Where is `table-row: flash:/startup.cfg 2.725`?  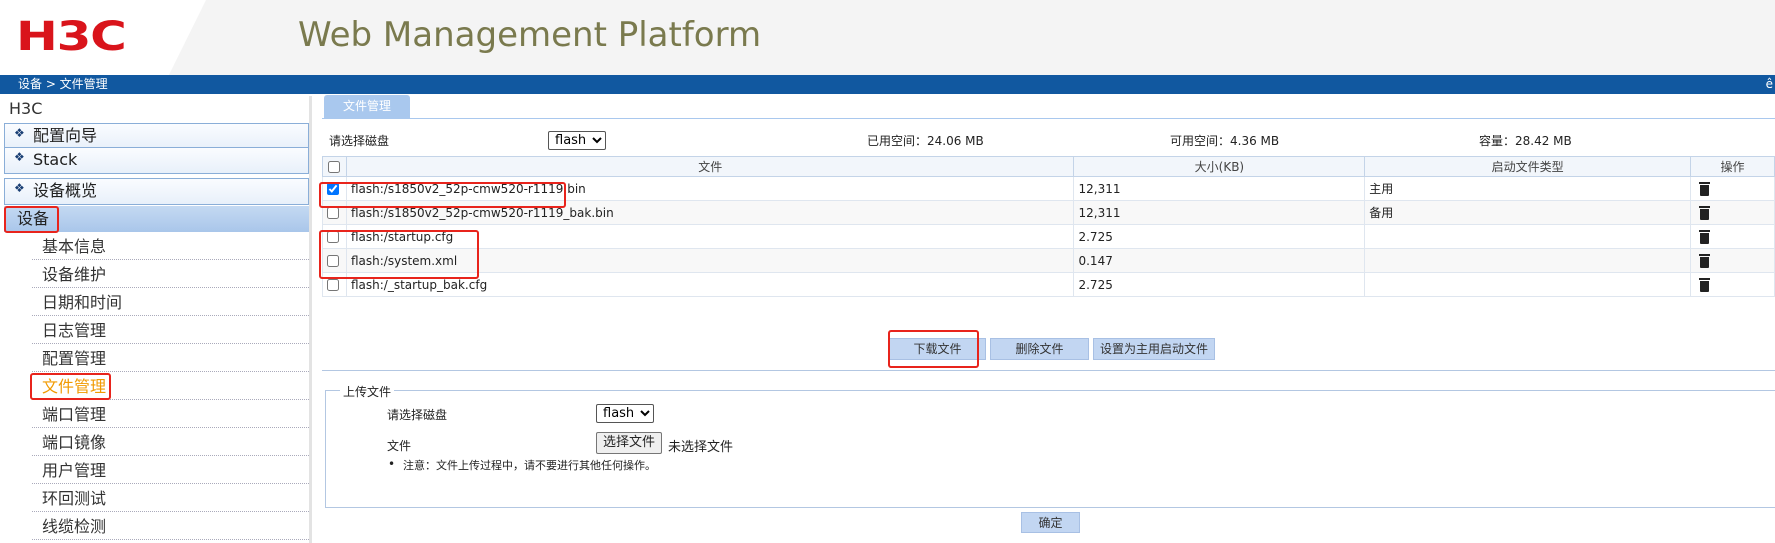 table-row: flash:/startup.cfg 2.725 is located at coordinates (1048, 236).